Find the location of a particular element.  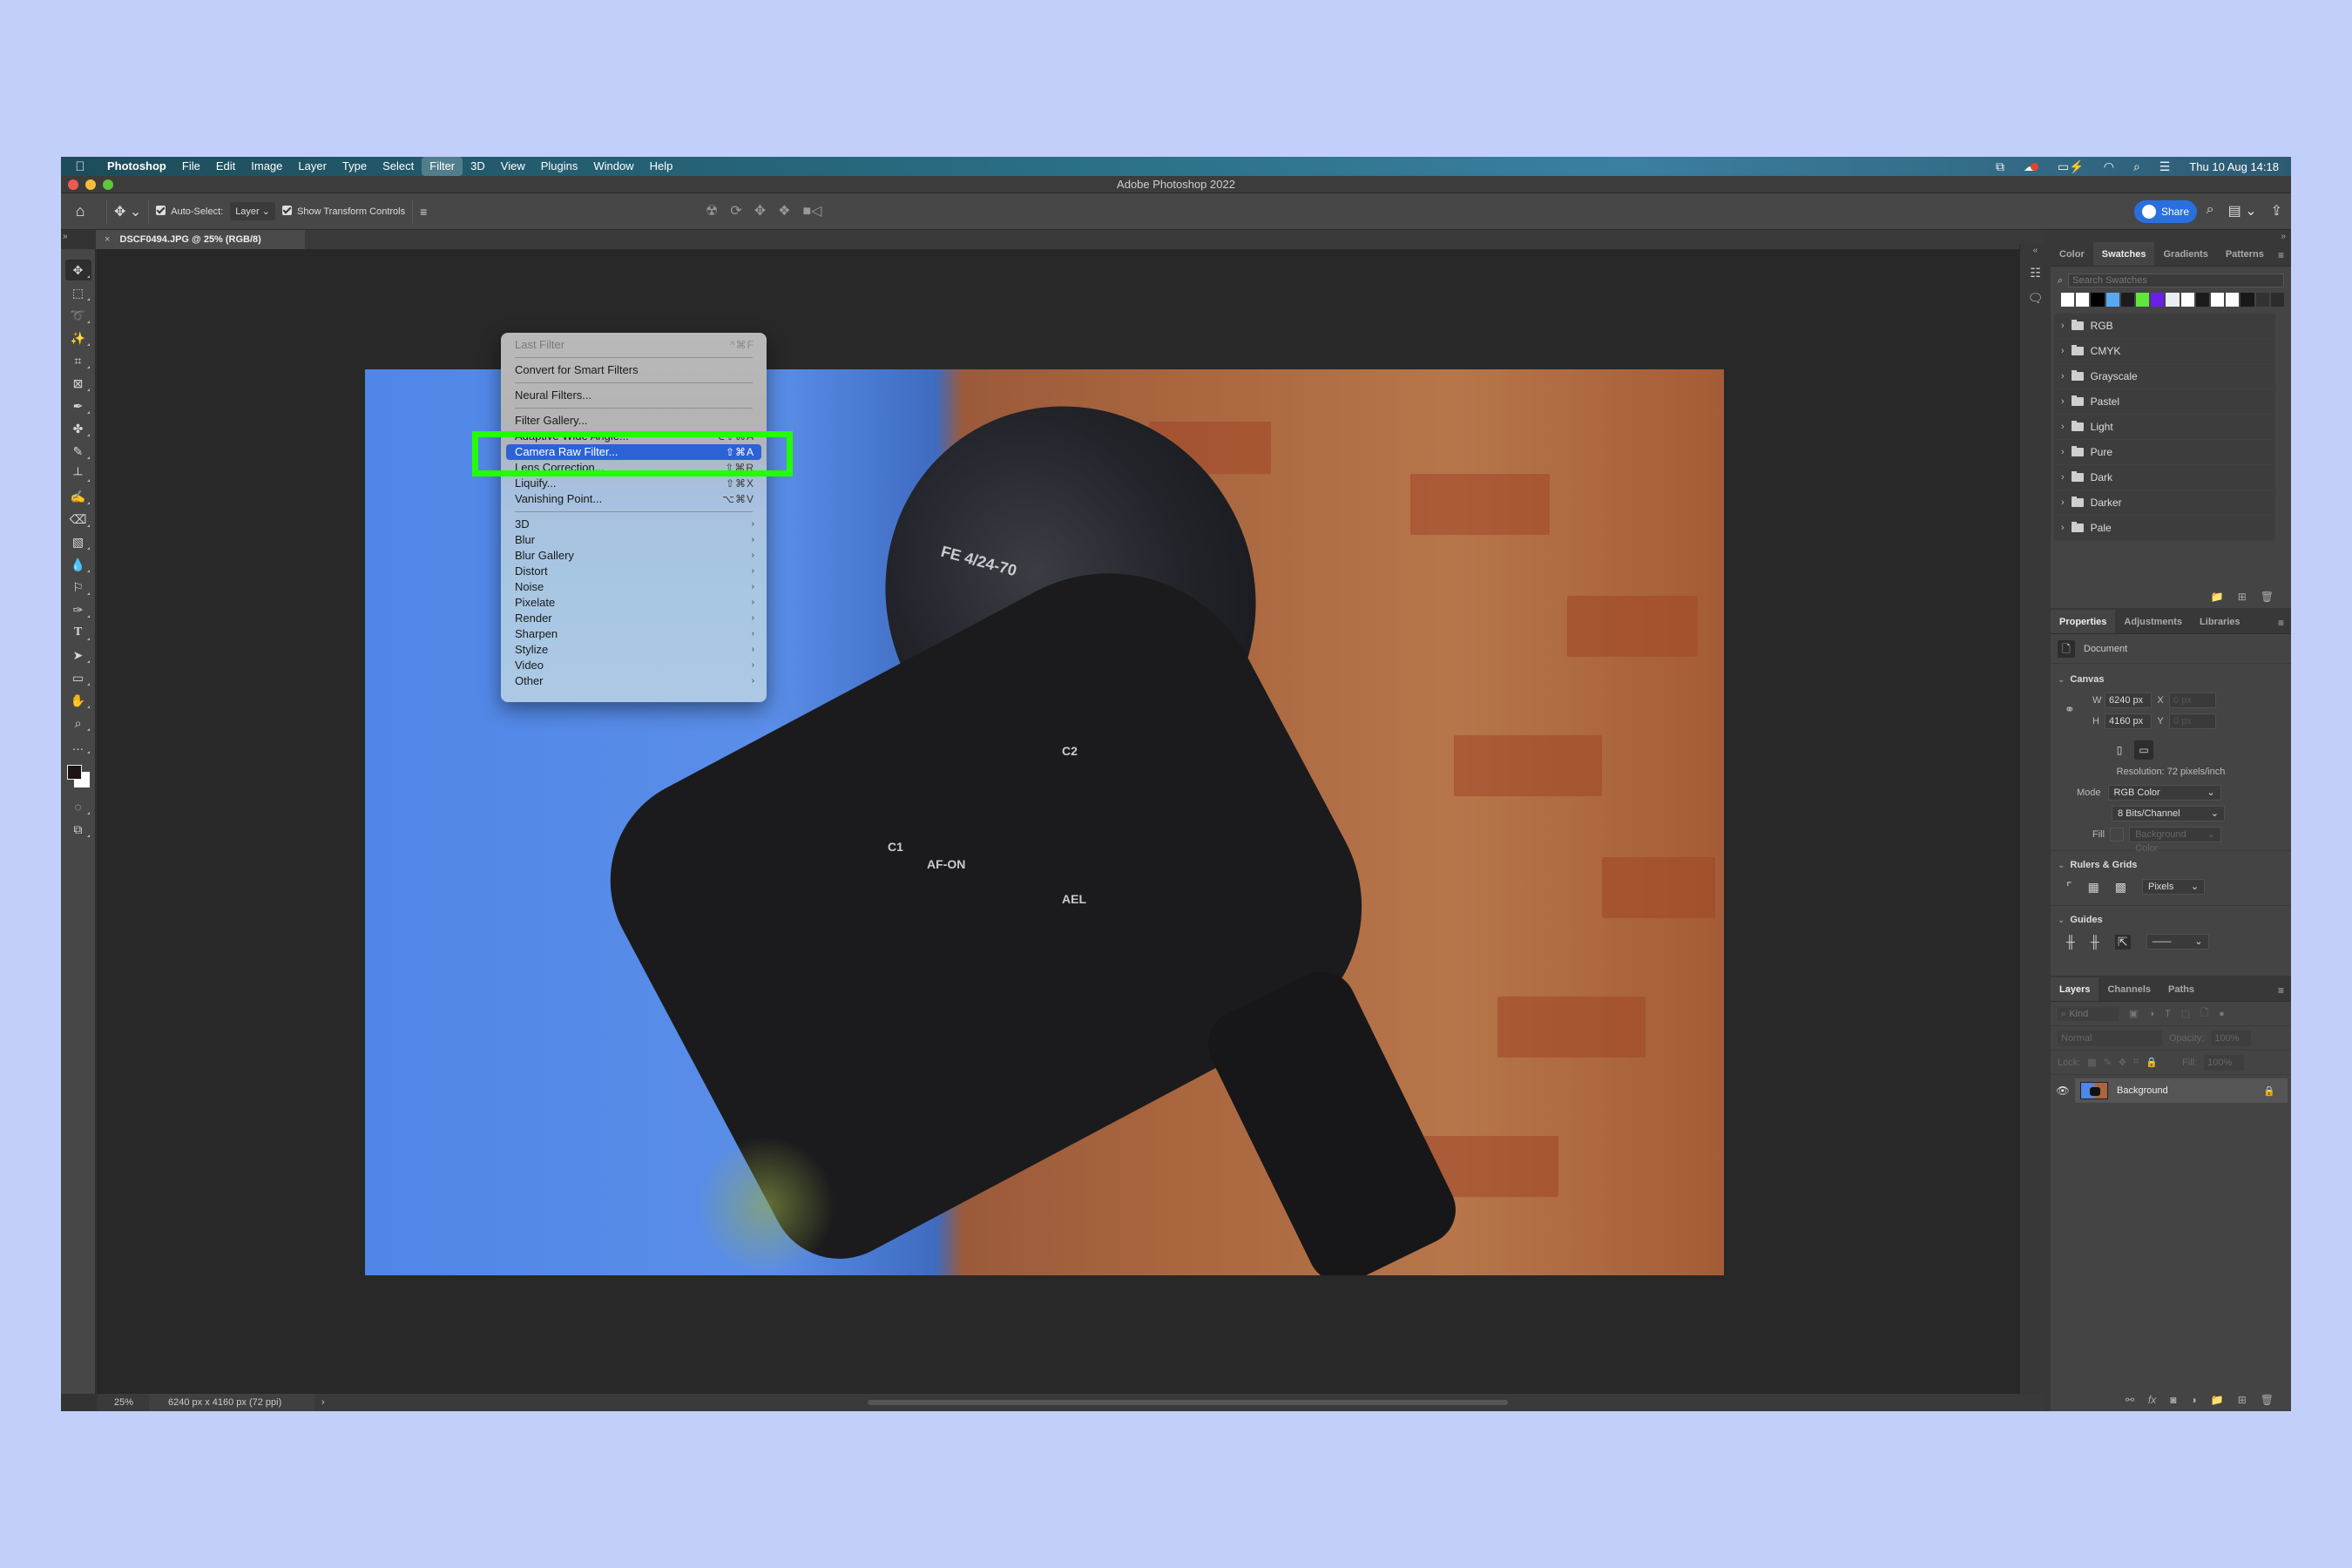

landscape-orientation-icon: ▭ is located at coordinates (2143, 750).